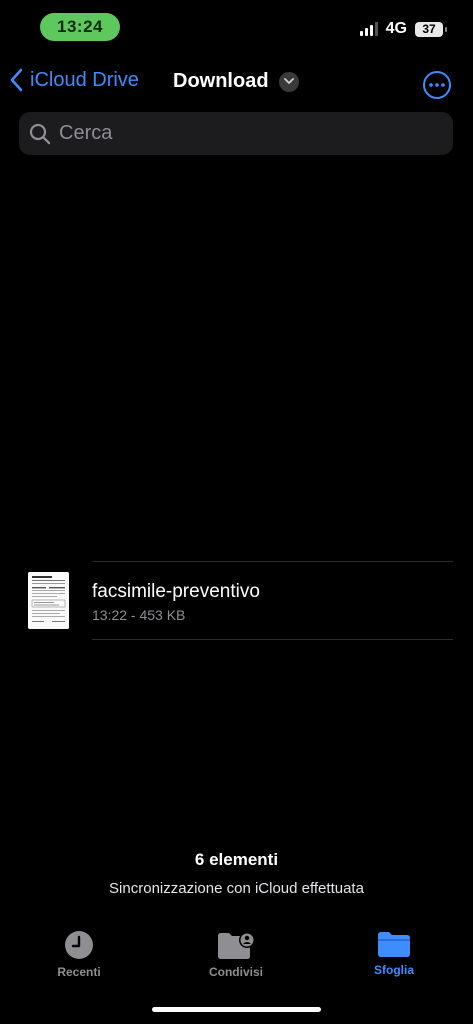 The height and width of the screenshot is (1024, 473). What do you see at coordinates (40, 134) in the screenshot?
I see `search-icon` at bounding box center [40, 134].